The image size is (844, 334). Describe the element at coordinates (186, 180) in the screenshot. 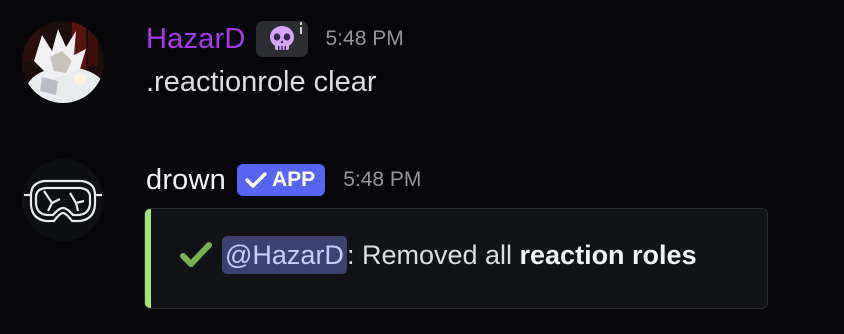

I see `author-name: drown` at that location.